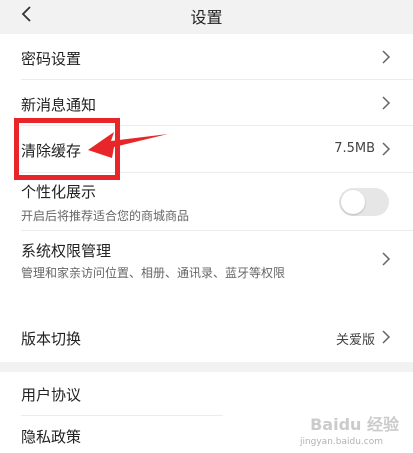  What do you see at coordinates (105, 216) in the screenshot?
I see `personalized-display-subtitle: 开启后将推荐适合您的商城商品` at bounding box center [105, 216].